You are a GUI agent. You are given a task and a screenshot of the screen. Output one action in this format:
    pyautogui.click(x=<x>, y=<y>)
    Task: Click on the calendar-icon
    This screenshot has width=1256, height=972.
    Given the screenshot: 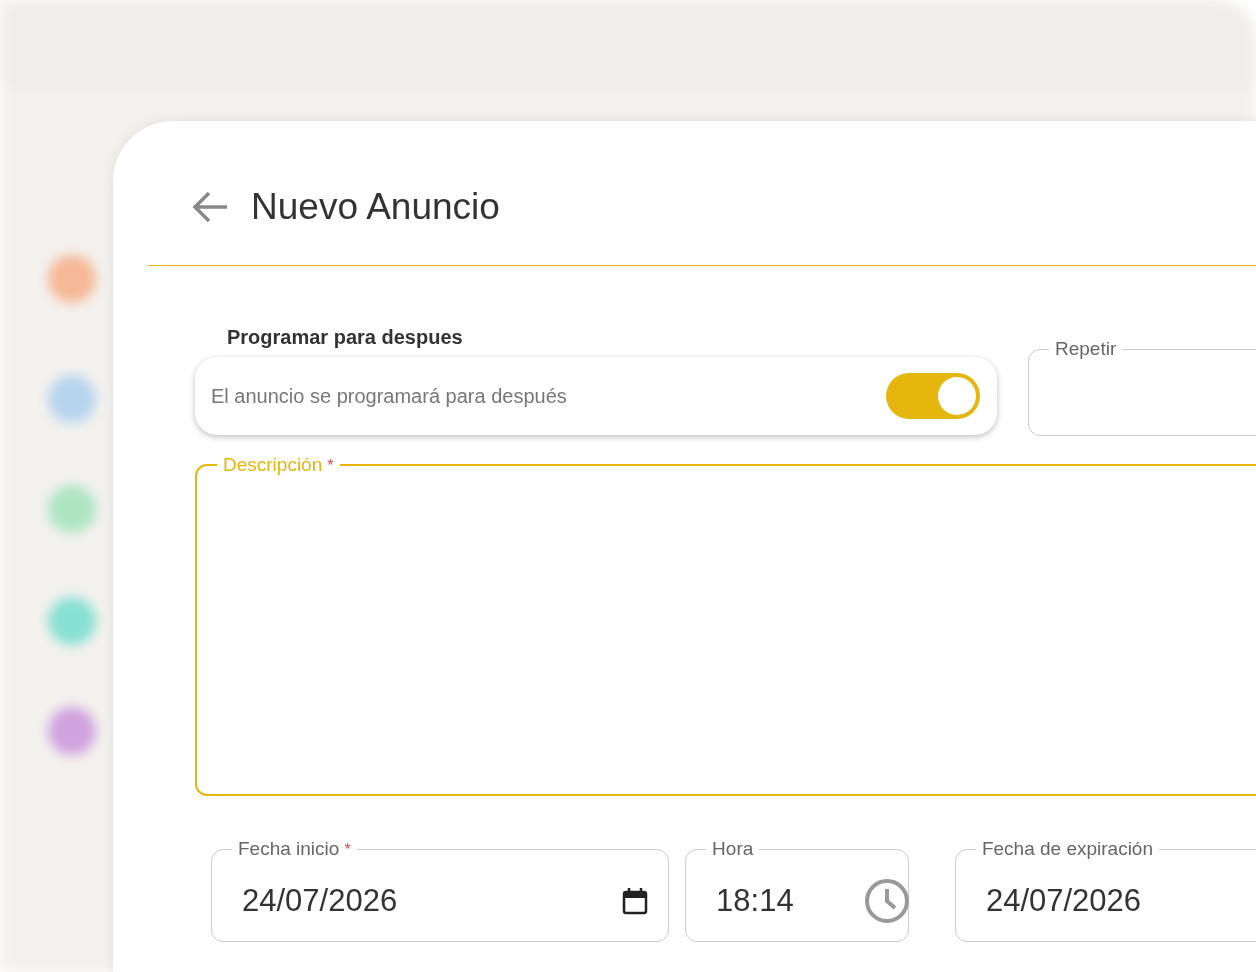 What is the action you would take?
    pyautogui.click(x=635, y=900)
    